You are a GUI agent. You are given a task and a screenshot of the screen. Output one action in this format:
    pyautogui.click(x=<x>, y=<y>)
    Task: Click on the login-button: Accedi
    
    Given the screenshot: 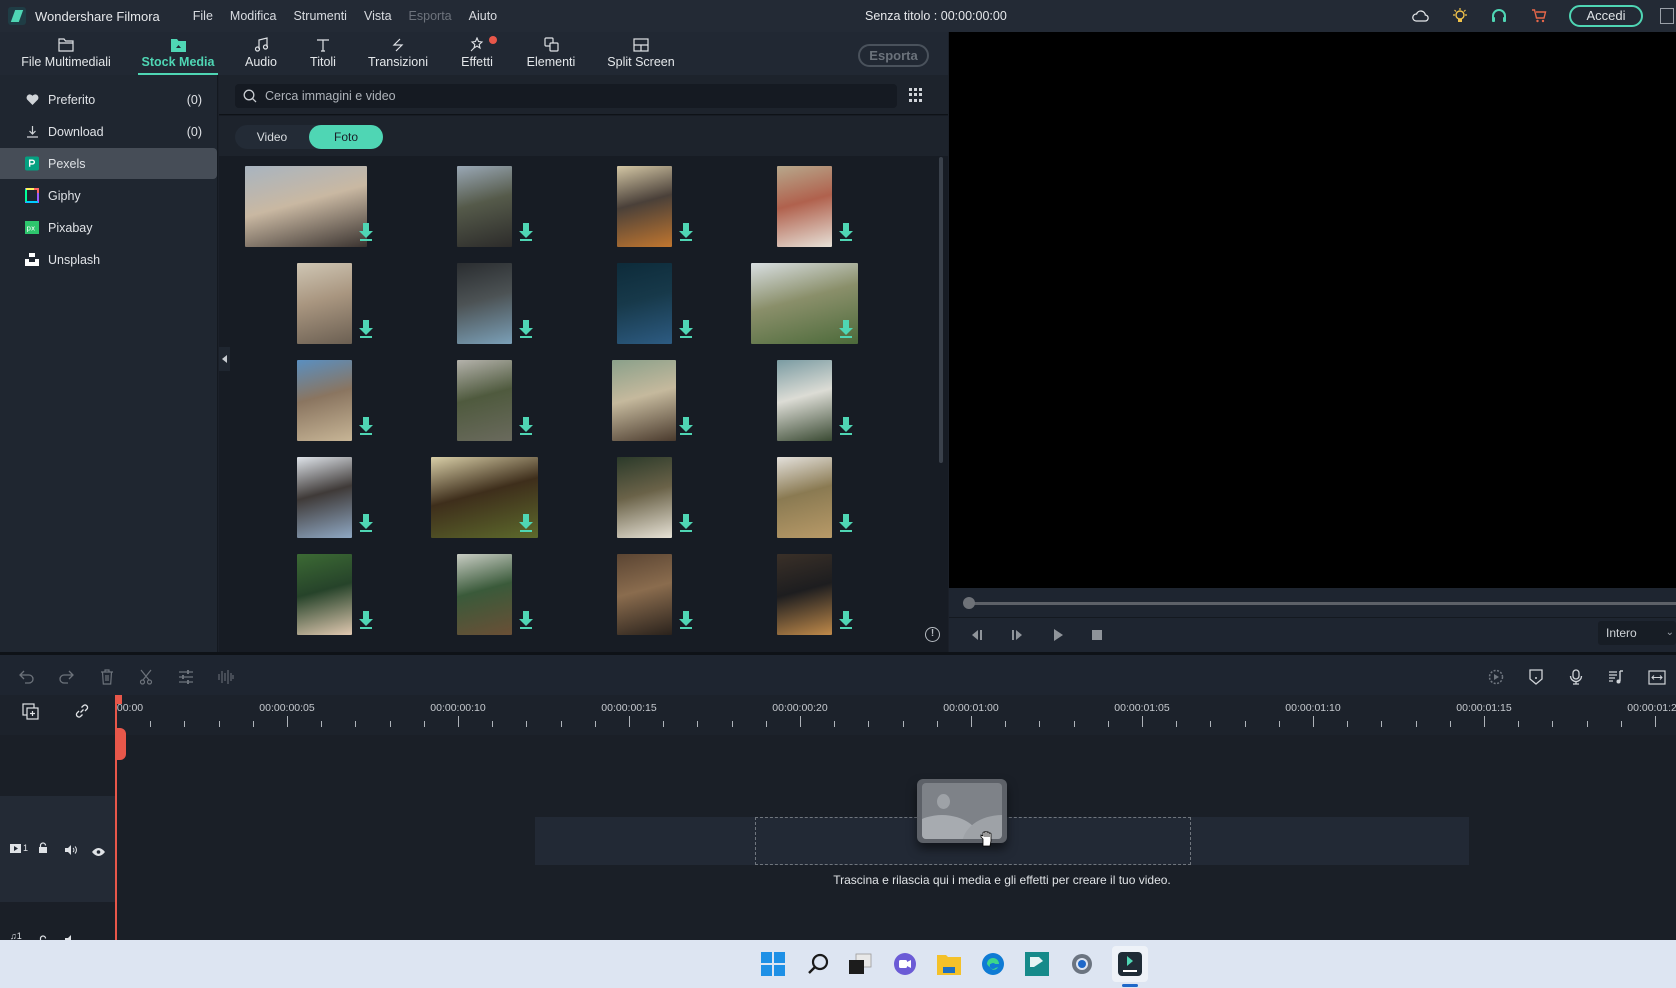 What is the action you would take?
    pyautogui.click(x=1606, y=16)
    